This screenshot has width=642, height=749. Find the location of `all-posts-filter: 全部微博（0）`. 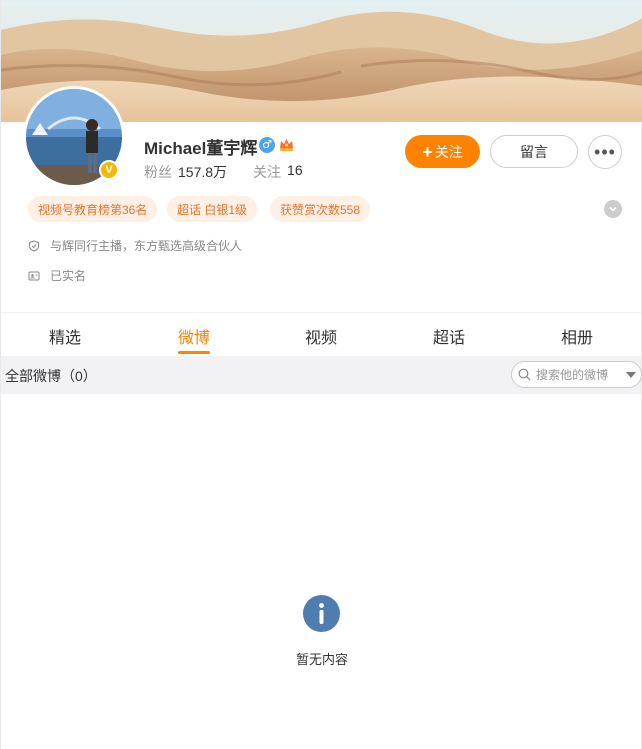

all-posts-filter: 全部微博（0） is located at coordinates (51, 376).